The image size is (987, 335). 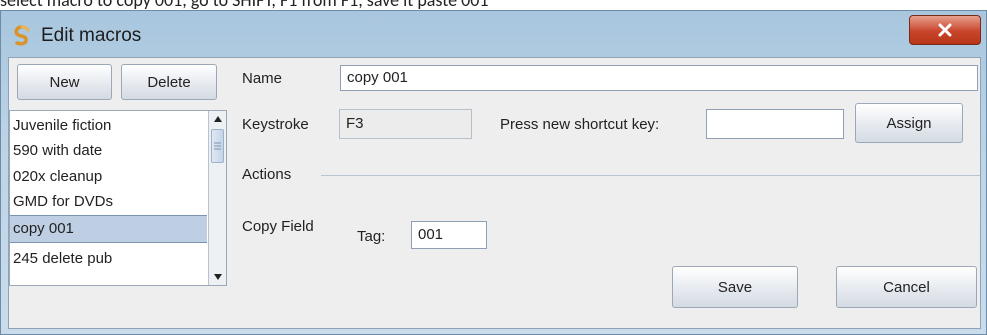 I want to click on scroll-thumb, so click(x=217, y=146).